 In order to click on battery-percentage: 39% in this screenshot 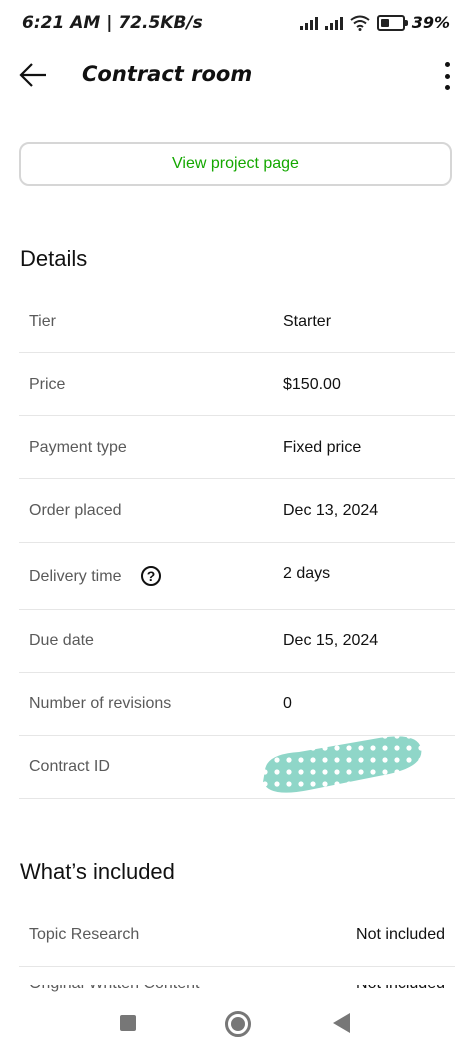, I will do `click(430, 22)`.